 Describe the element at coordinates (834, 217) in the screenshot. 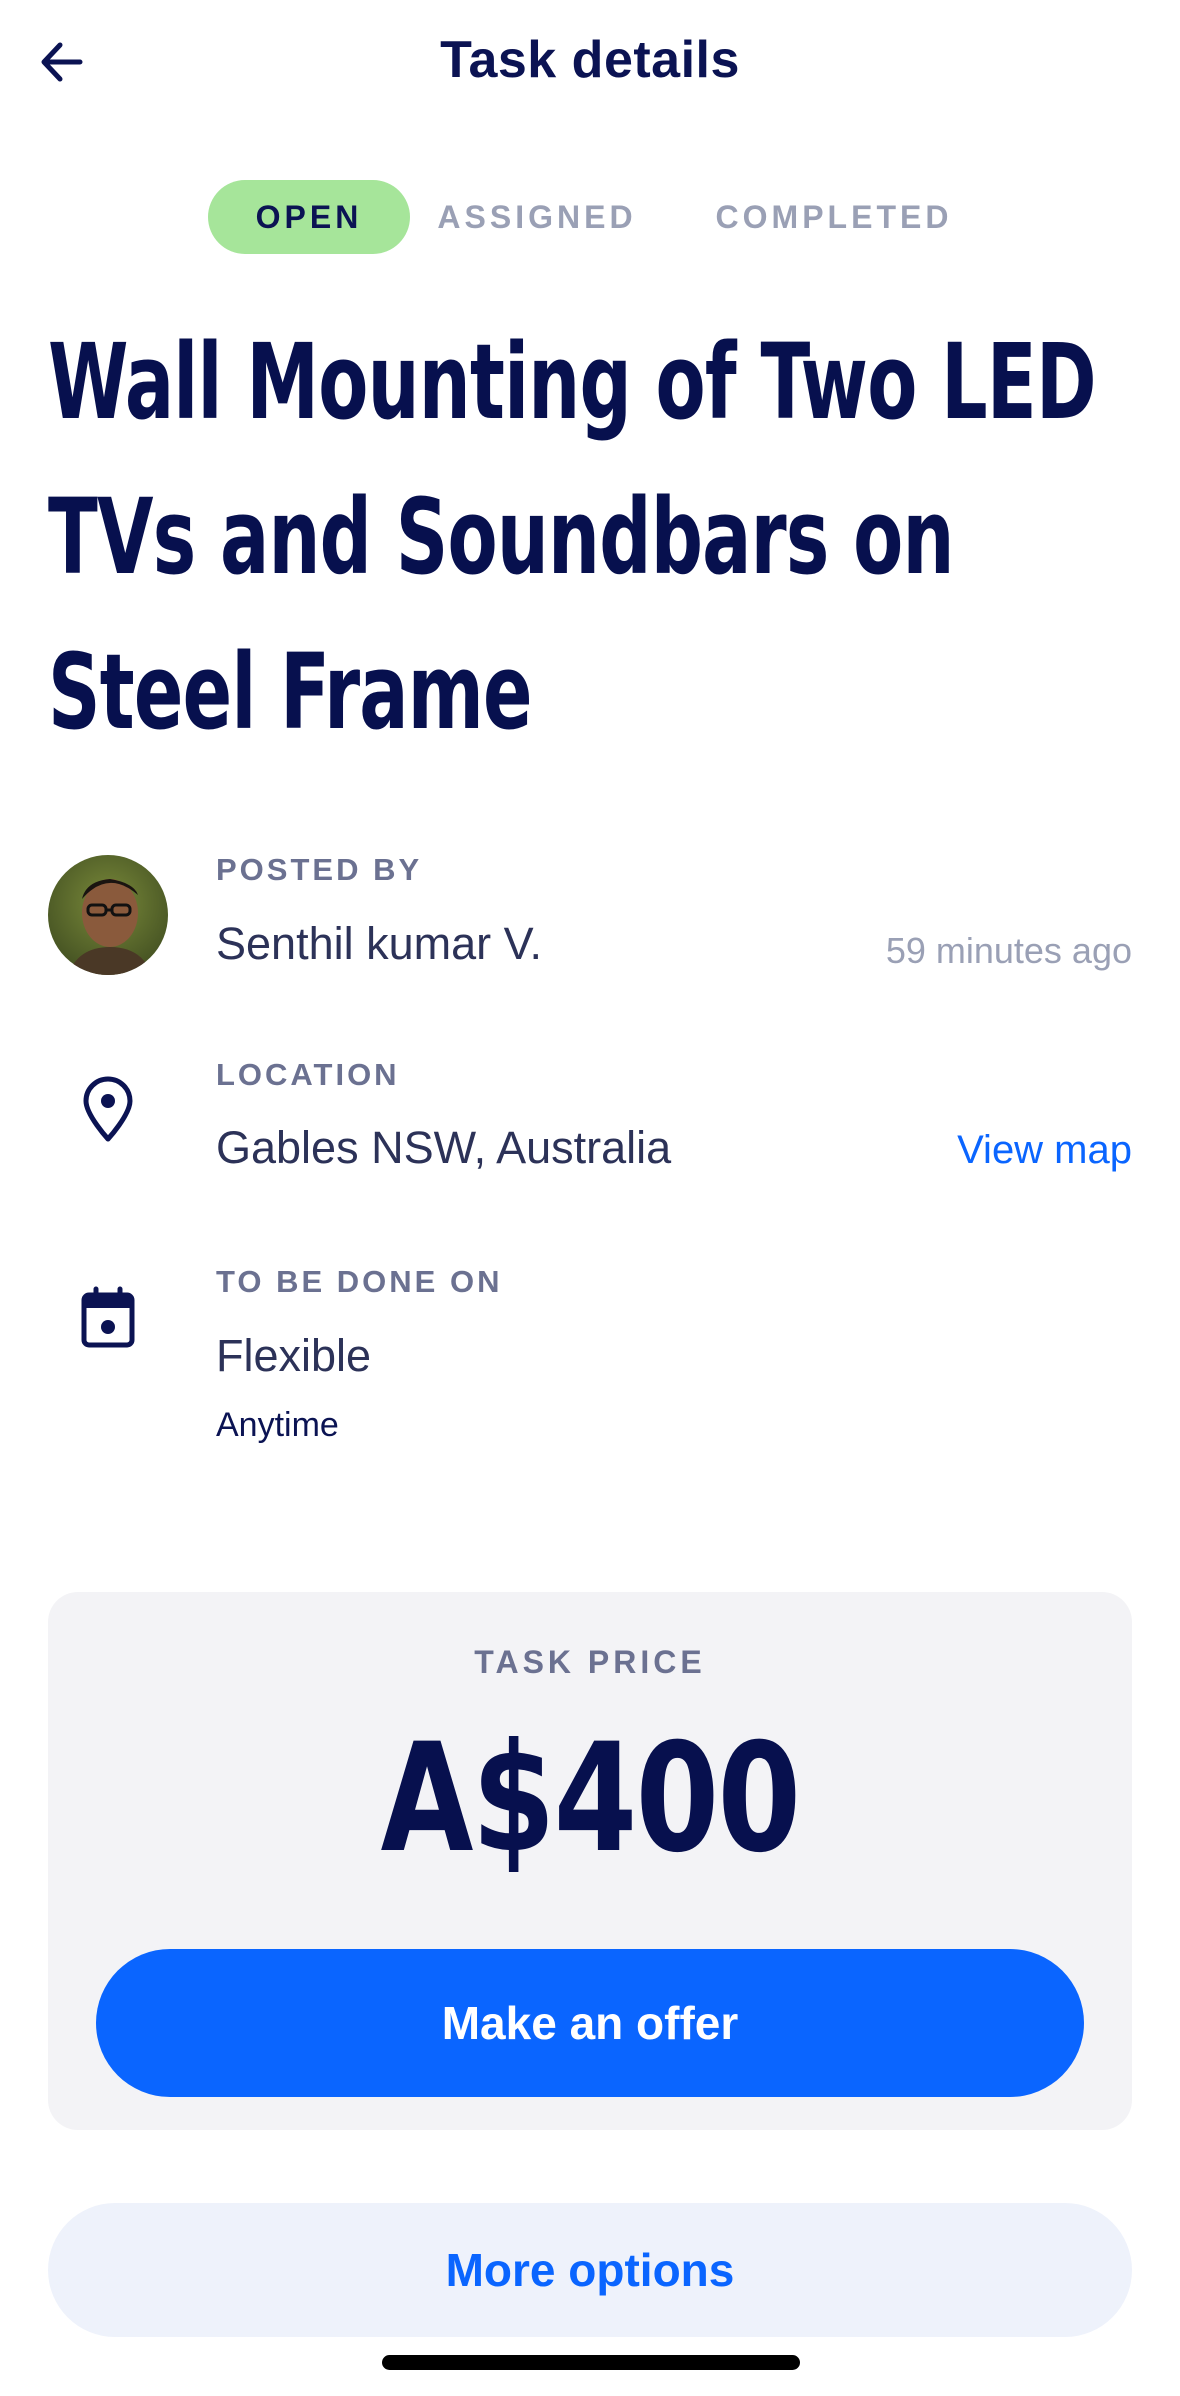

I see `status-tab-completed: COMPLETED` at that location.